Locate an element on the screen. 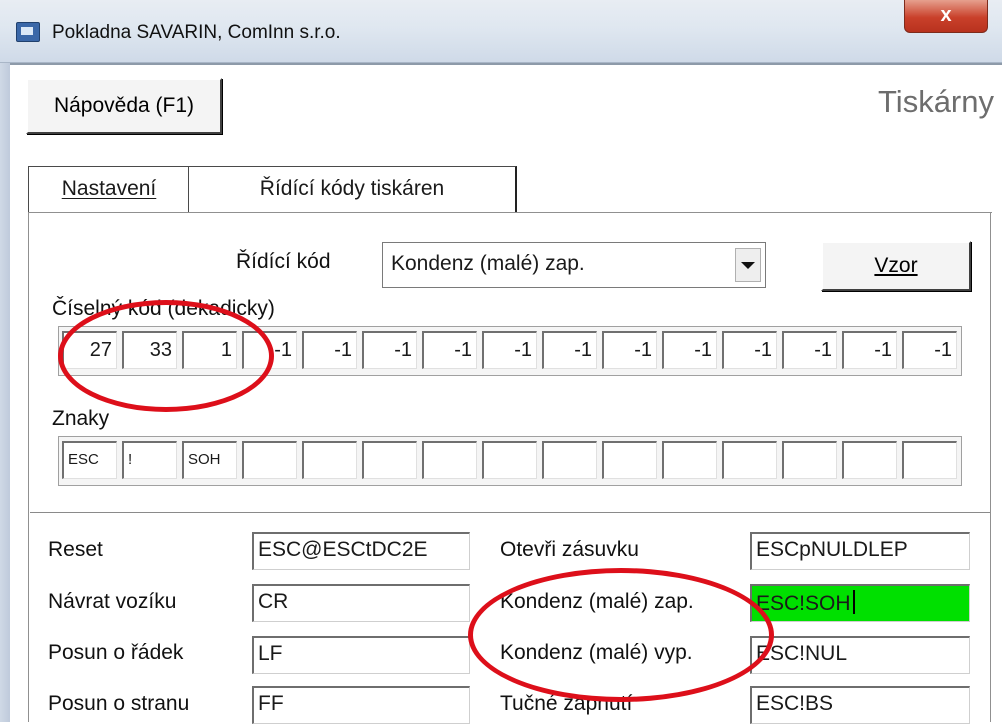 The height and width of the screenshot is (724, 1002). app-icon is located at coordinates (28, 32).